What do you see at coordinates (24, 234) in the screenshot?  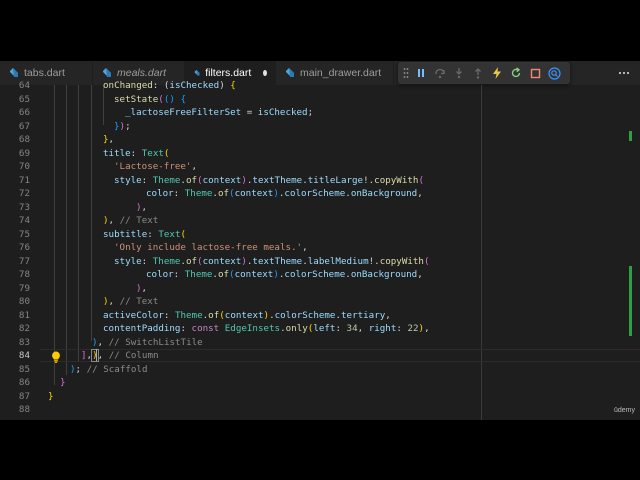 I see `line-number: 75` at bounding box center [24, 234].